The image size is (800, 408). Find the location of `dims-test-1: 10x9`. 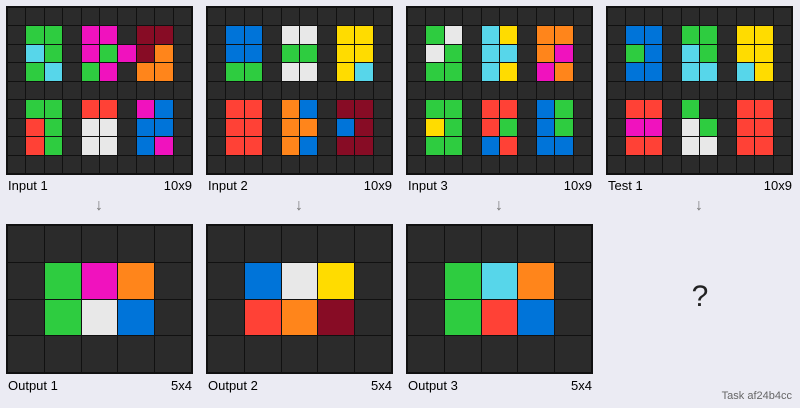

dims-test-1: 10x9 is located at coordinates (777, 185).